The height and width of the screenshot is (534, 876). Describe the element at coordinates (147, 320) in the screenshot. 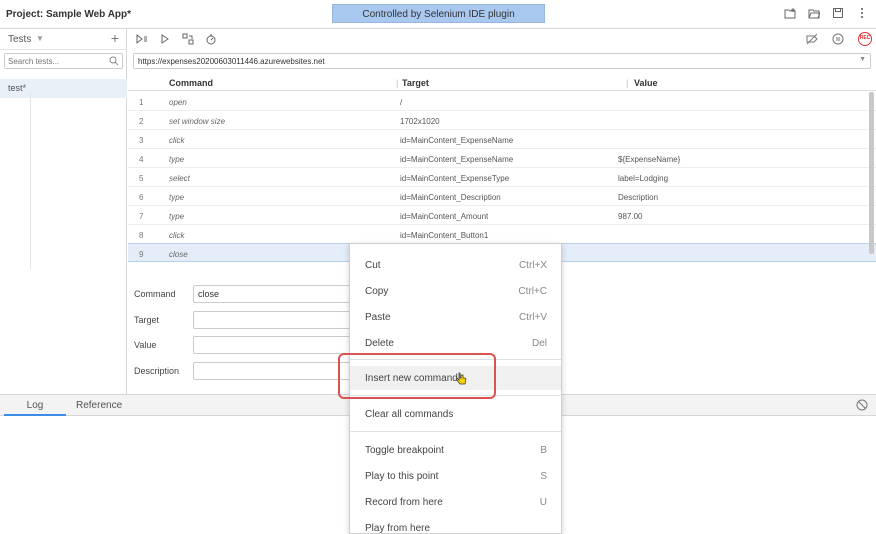

I see `target-label: Target` at that location.